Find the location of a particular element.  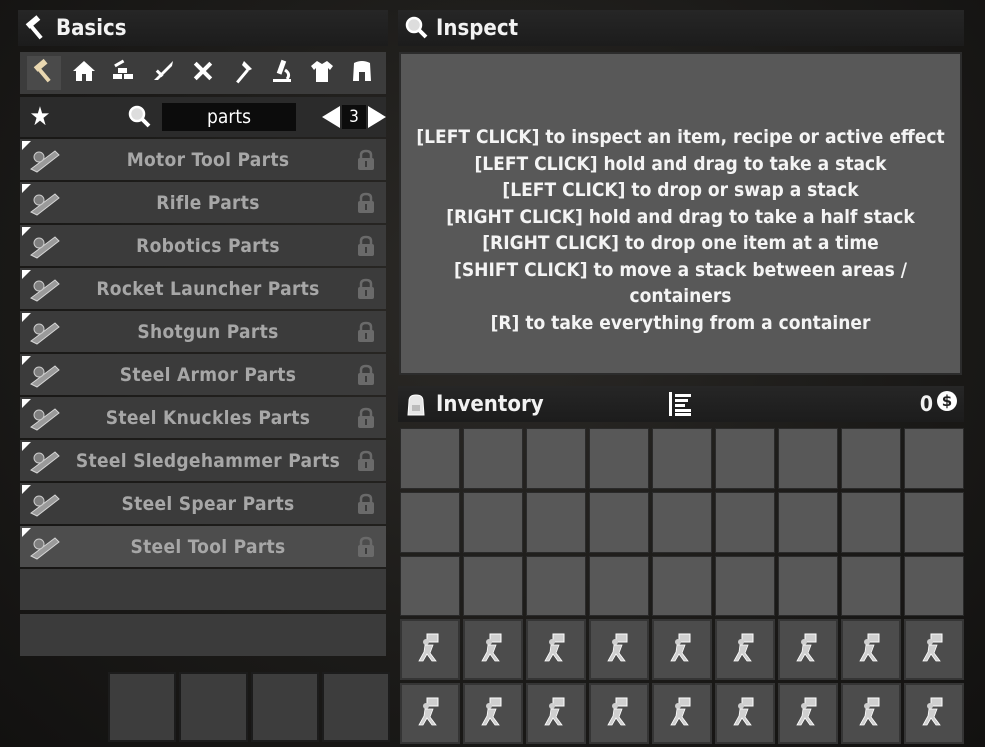

recipe-row: Steel Spear Parts is located at coordinates (203, 503).